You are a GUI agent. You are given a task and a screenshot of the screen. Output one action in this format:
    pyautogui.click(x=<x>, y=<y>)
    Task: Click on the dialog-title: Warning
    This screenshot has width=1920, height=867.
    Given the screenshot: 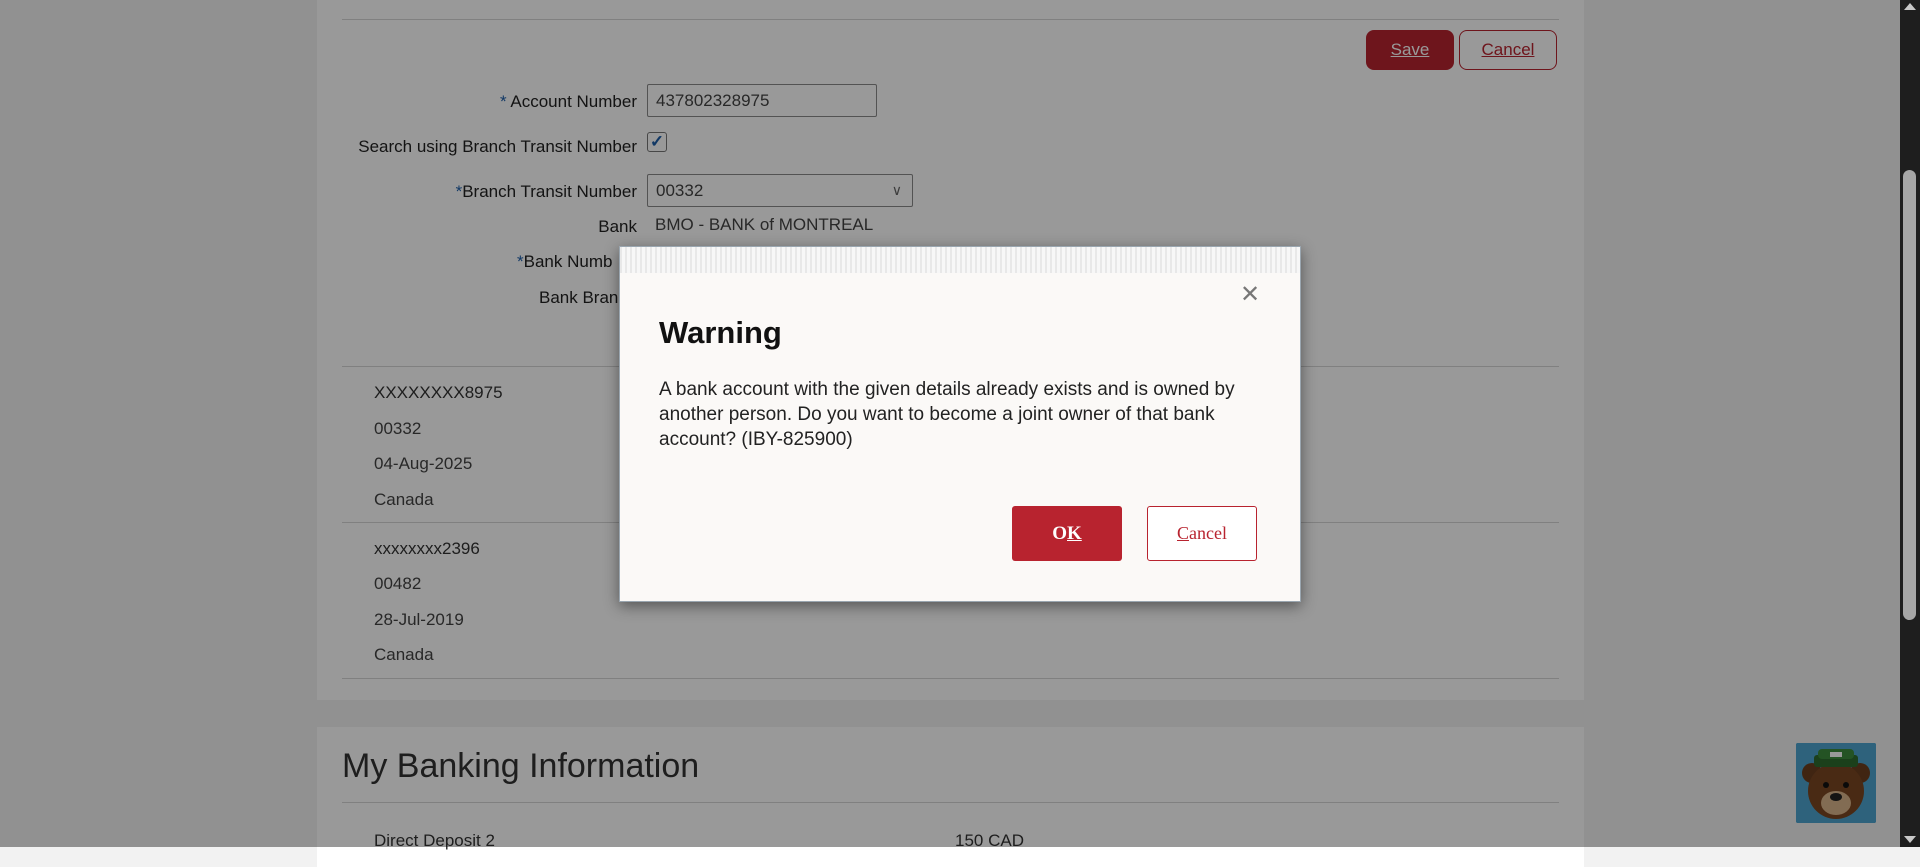 What is the action you would take?
    pyautogui.click(x=720, y=332)
    